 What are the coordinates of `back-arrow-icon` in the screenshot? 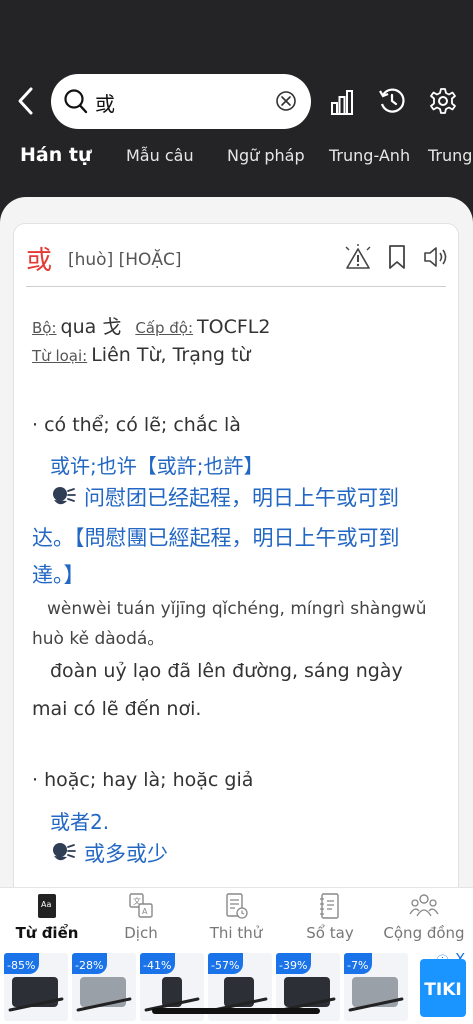 It's located at (27, 101).